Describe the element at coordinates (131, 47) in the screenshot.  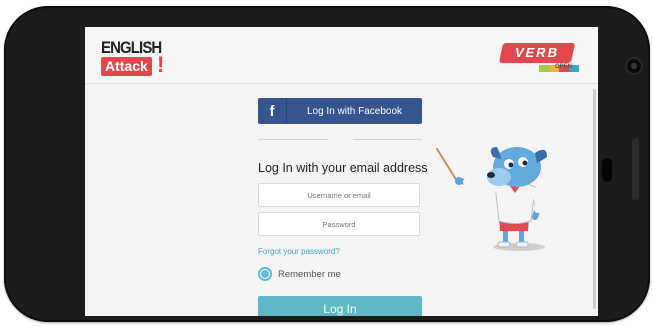
I see `logo-line1: ENGLISH` at that location.